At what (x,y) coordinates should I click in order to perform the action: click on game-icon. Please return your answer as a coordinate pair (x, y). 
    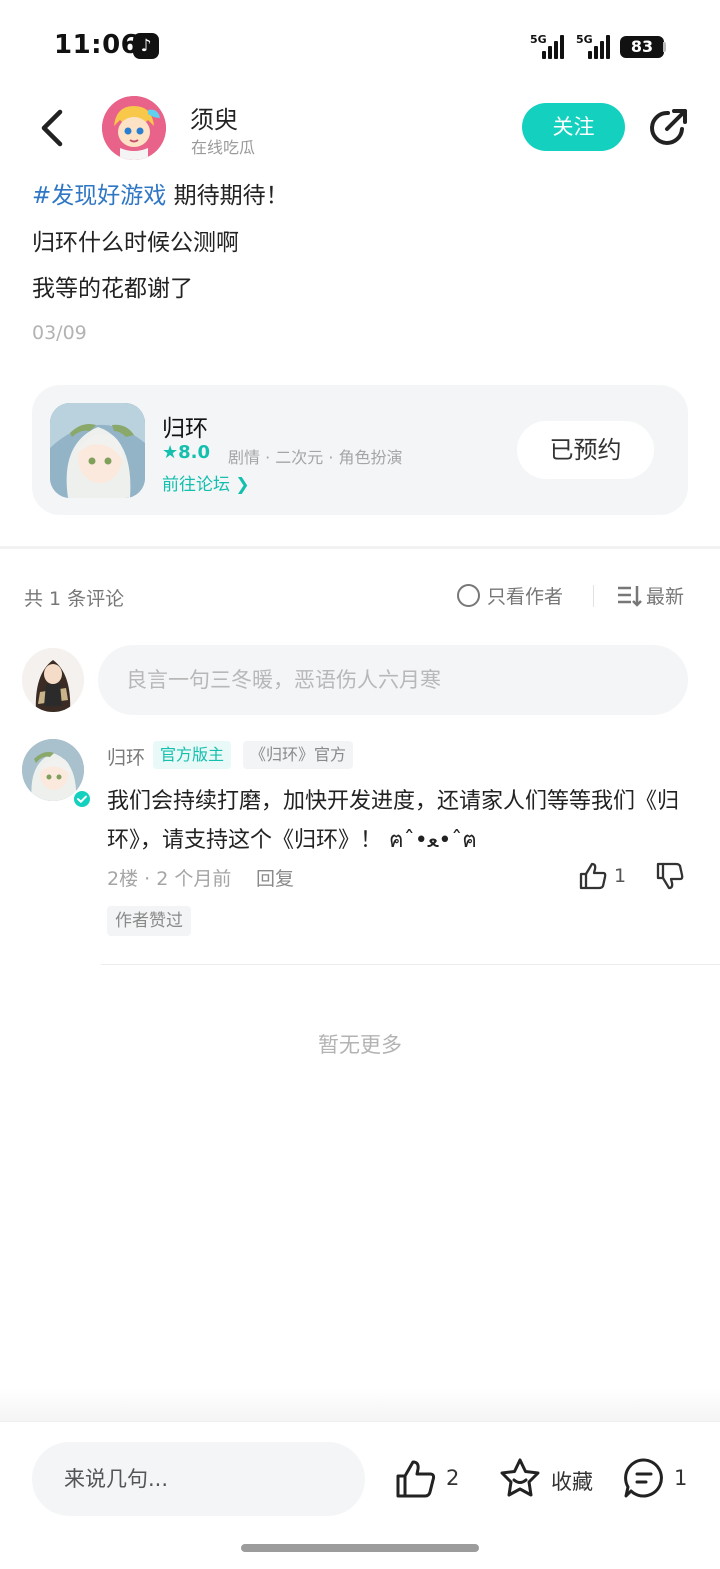
    Looking at the image, I should click on (97, 450).